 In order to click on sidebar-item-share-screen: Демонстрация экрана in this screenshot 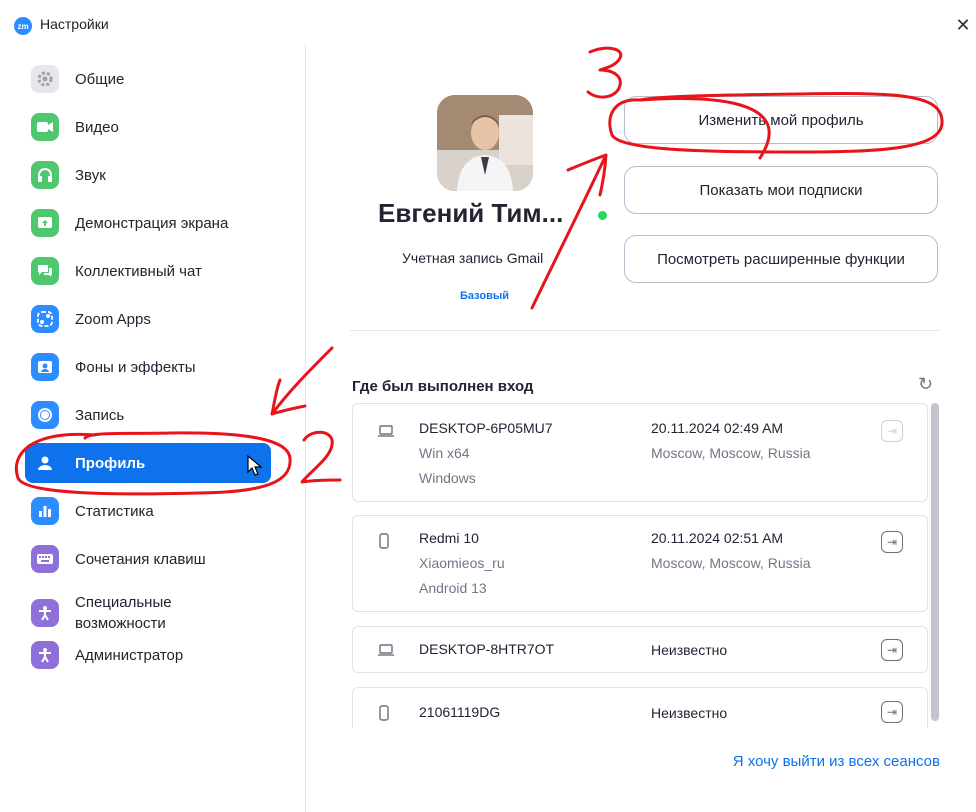, I will do `click(148, 223)`.